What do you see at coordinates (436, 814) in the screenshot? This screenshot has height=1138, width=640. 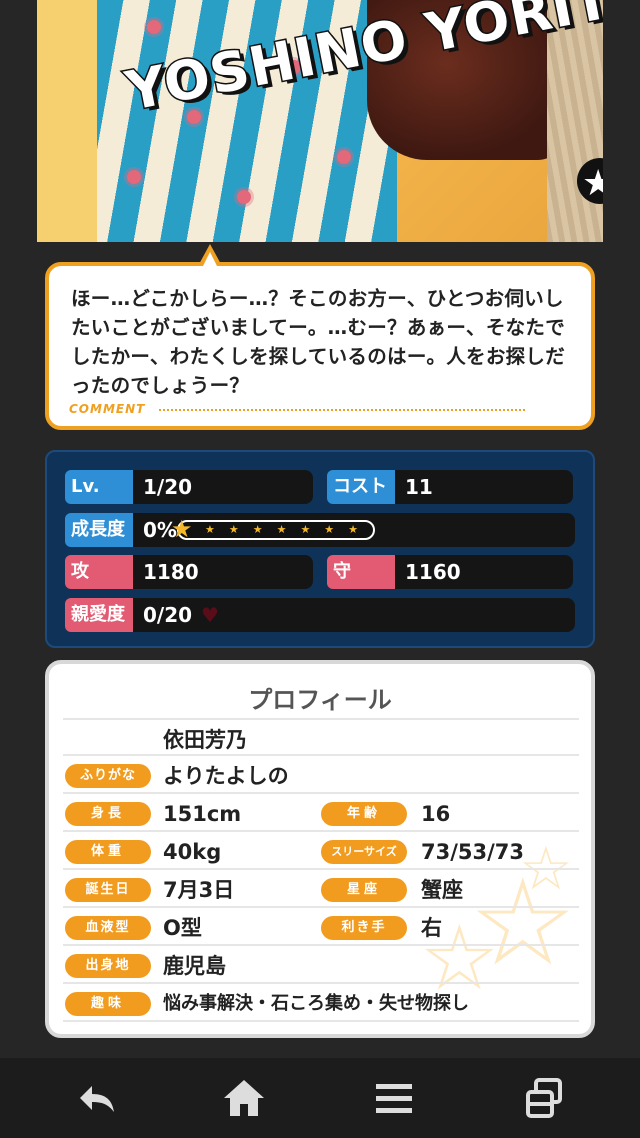 I see `age-value: 16` at bounding box center [436, 814].